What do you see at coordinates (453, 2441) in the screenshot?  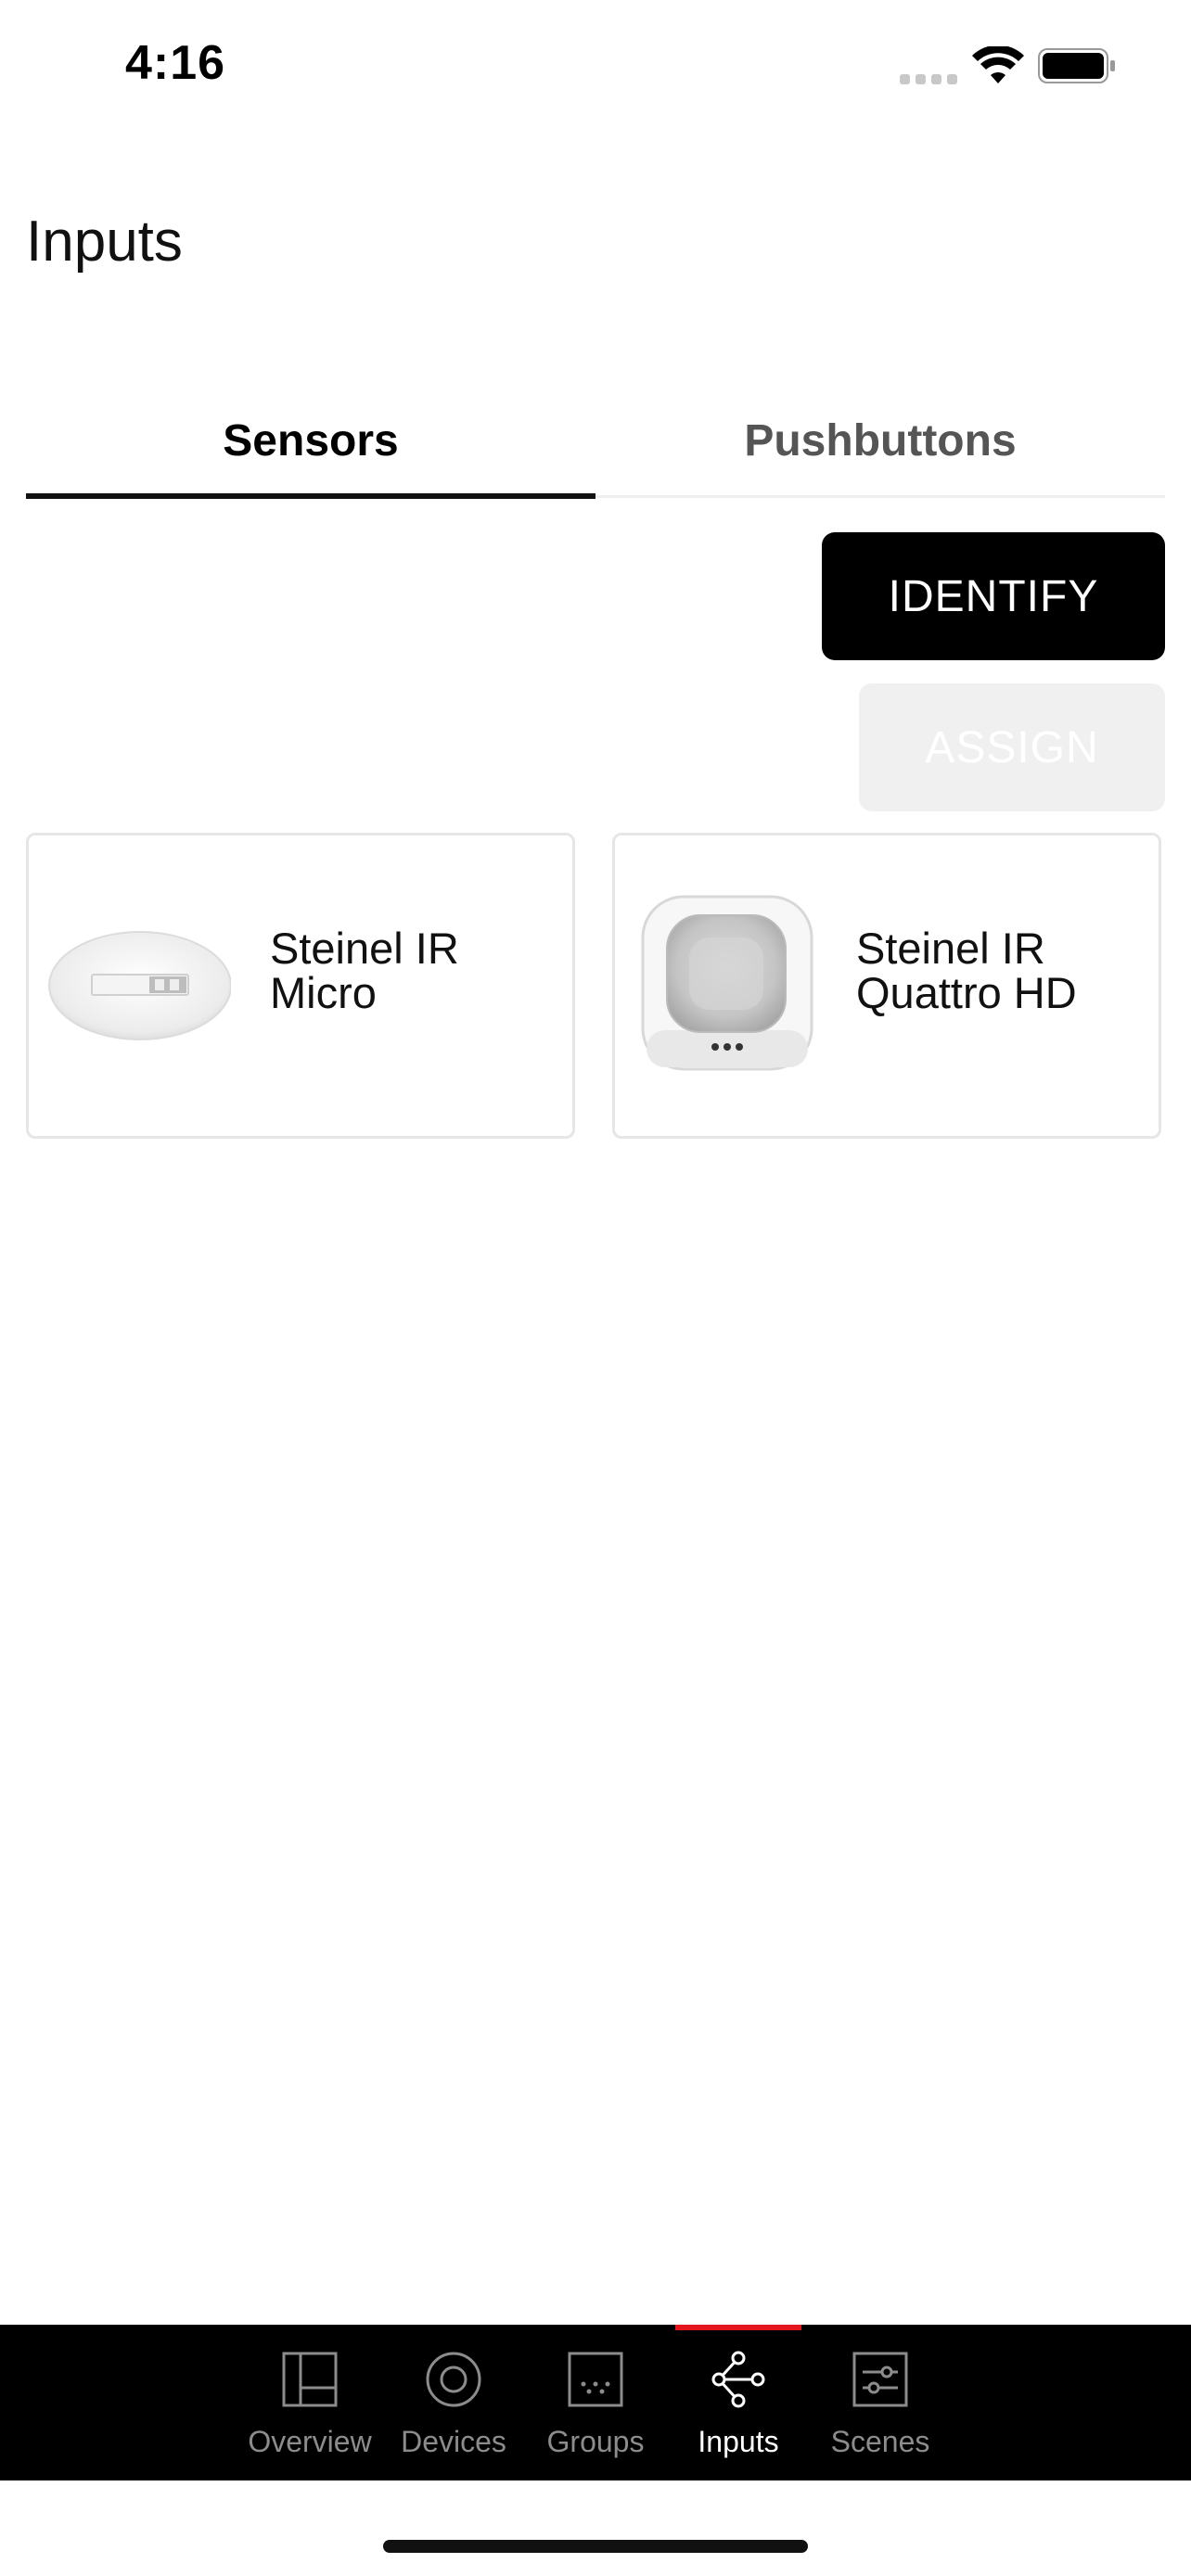 I see `nav-label: Devices` at bounding box center [453, 2441].